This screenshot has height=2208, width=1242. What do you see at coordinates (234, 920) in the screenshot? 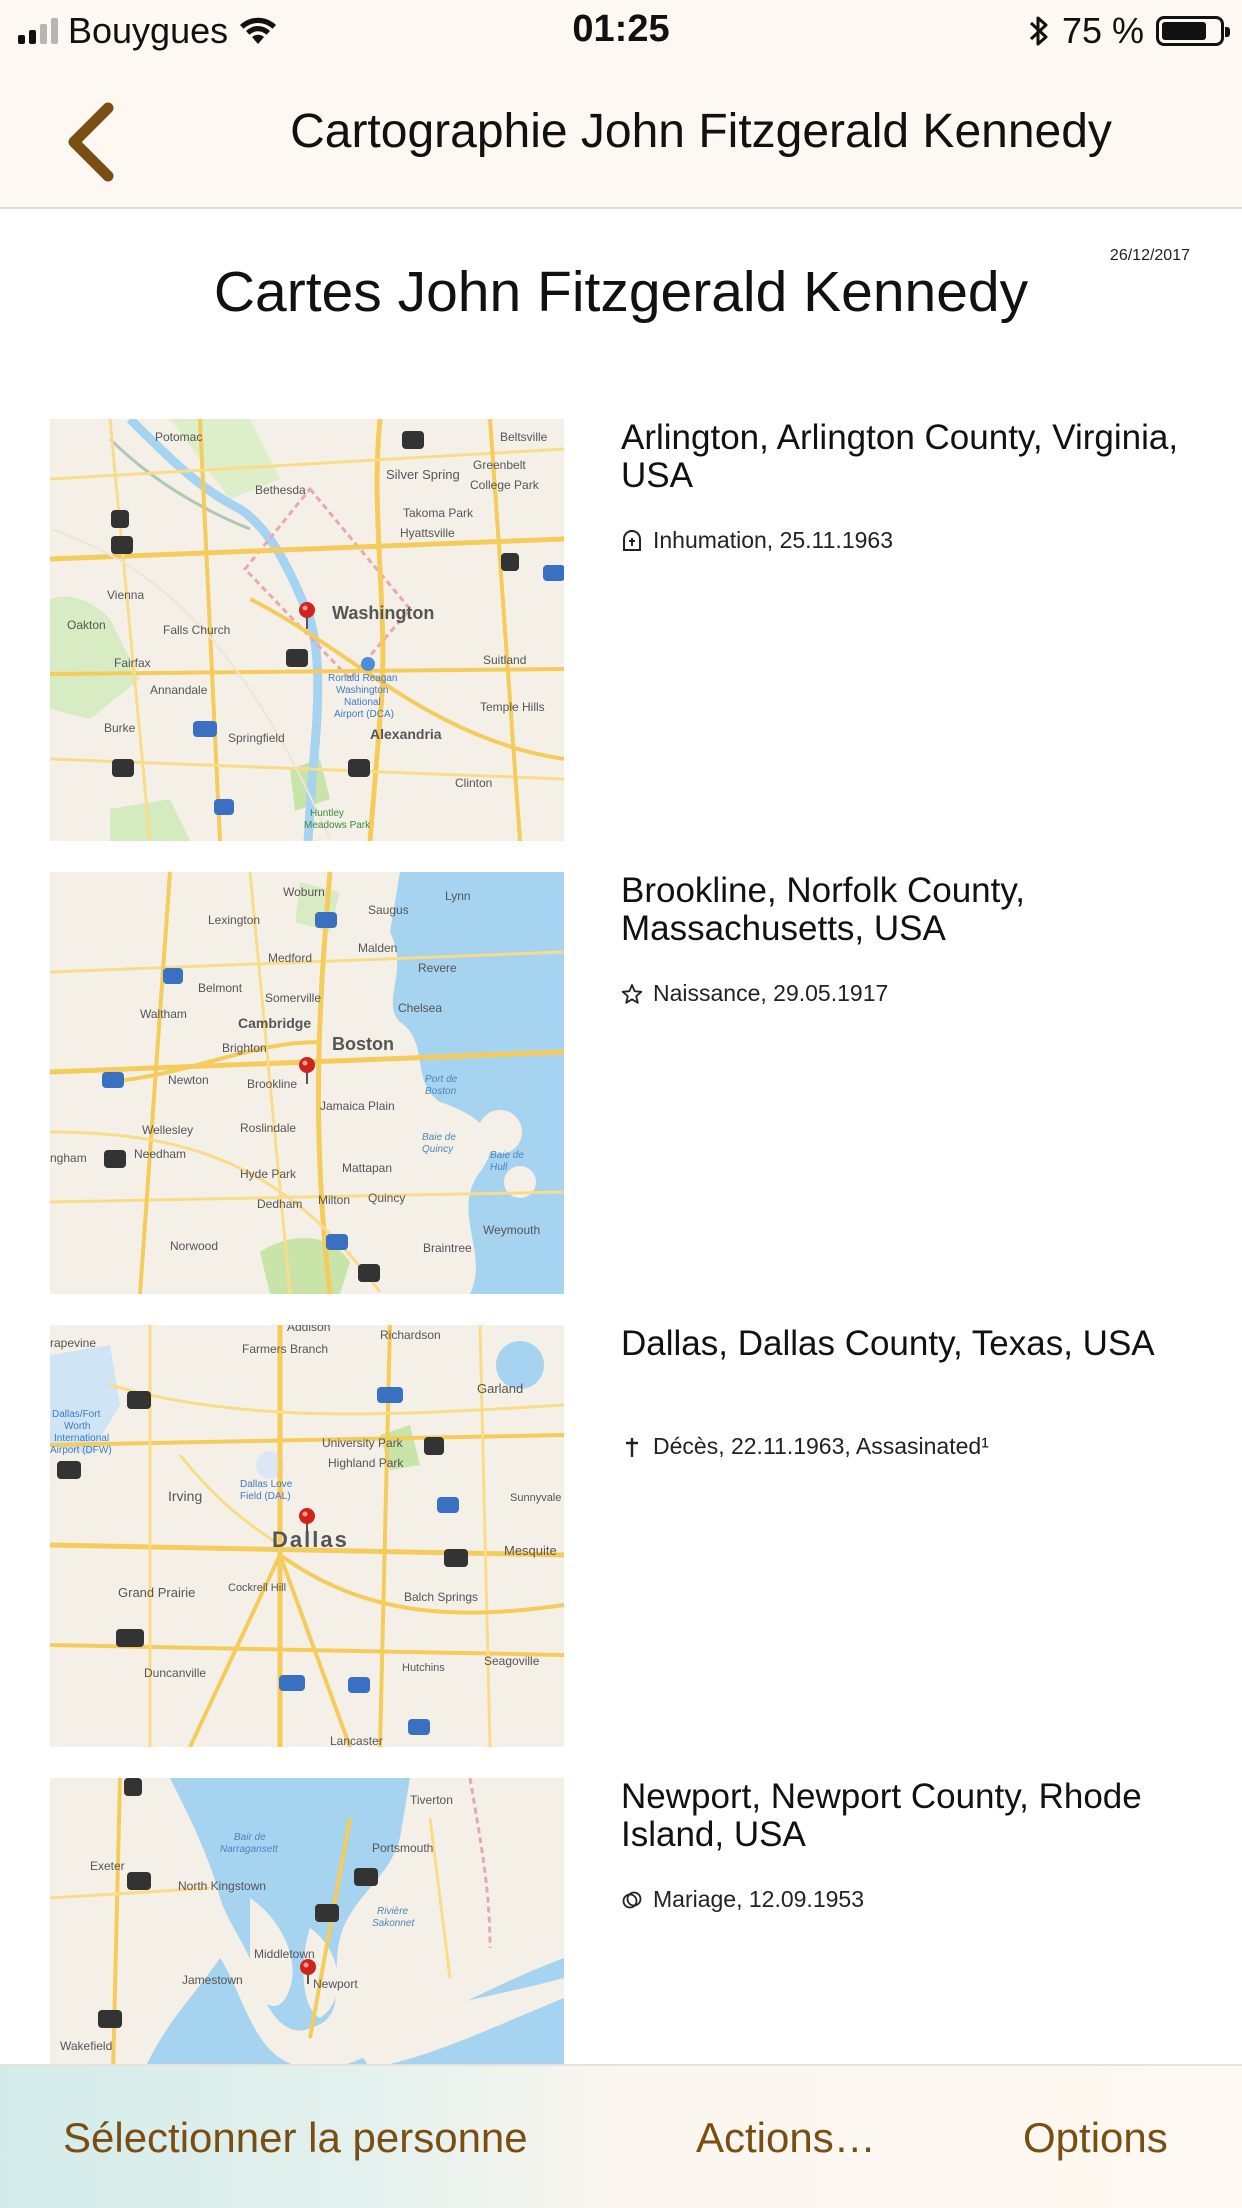
I see `svg-text: Lexington` at bounding box center [234, 920].